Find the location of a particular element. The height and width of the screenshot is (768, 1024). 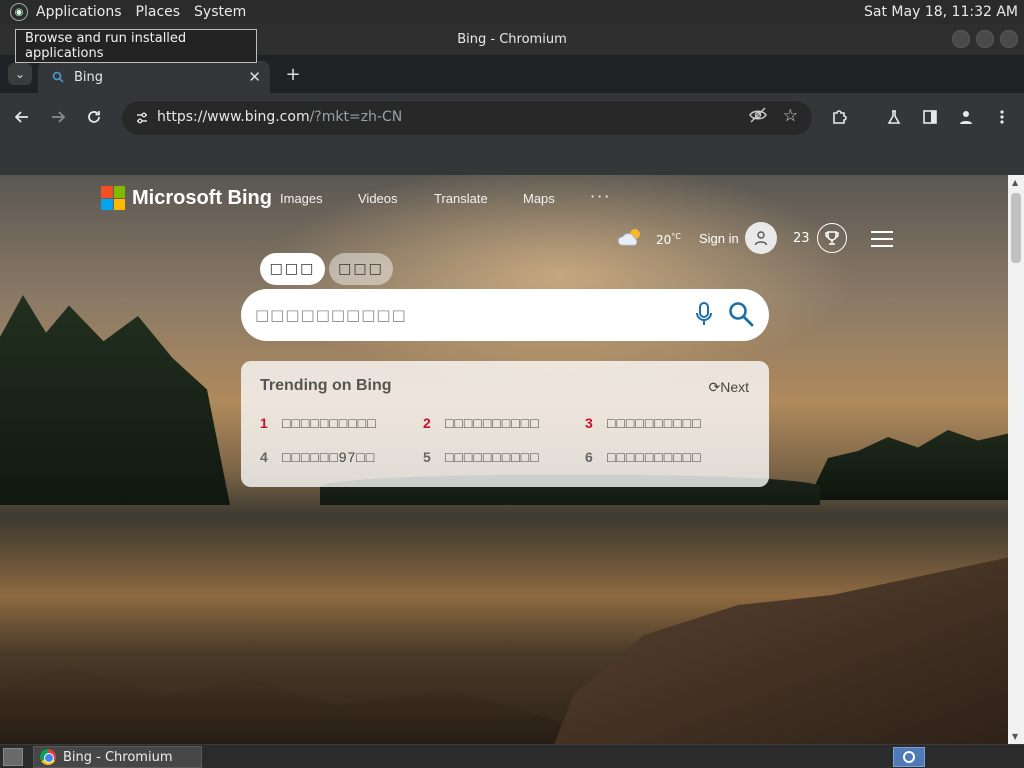

bing-logo: Microsoft Bing is located at coordinates (186, 198).